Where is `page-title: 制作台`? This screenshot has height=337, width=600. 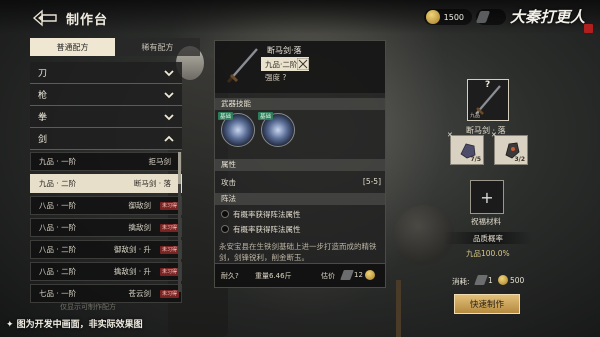 page-title: 制作台 is located at coordinates (87, 20).